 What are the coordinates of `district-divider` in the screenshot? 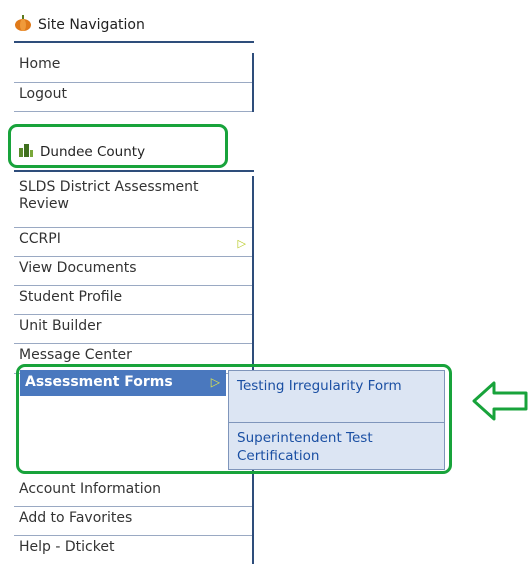 It's located at (134, 171).